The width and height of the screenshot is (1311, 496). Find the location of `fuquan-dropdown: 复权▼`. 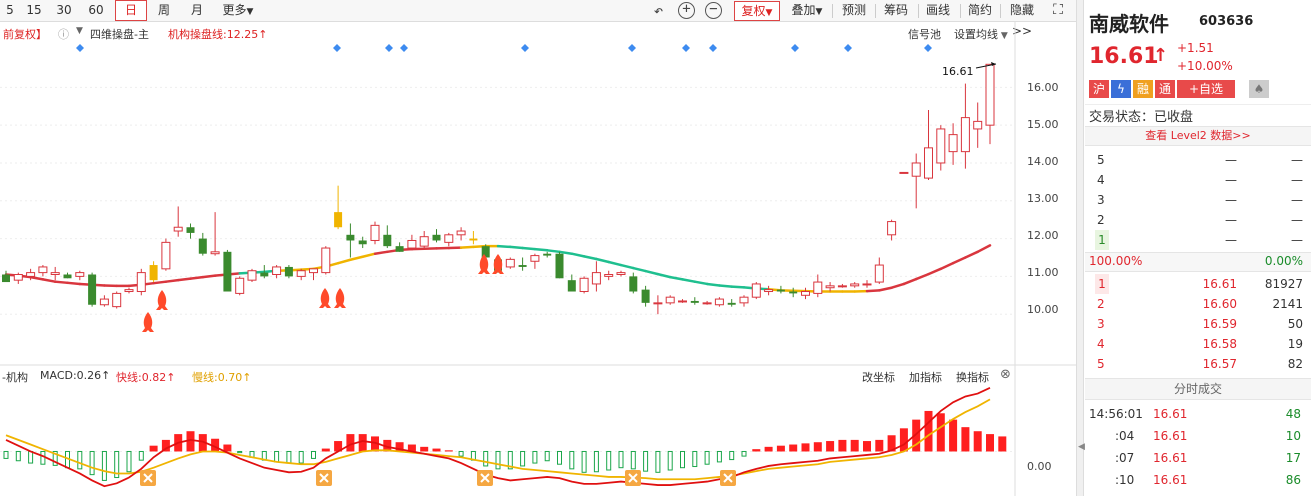

fuquan-dropdown: 复权▼ is located at coordinates (757, 11).